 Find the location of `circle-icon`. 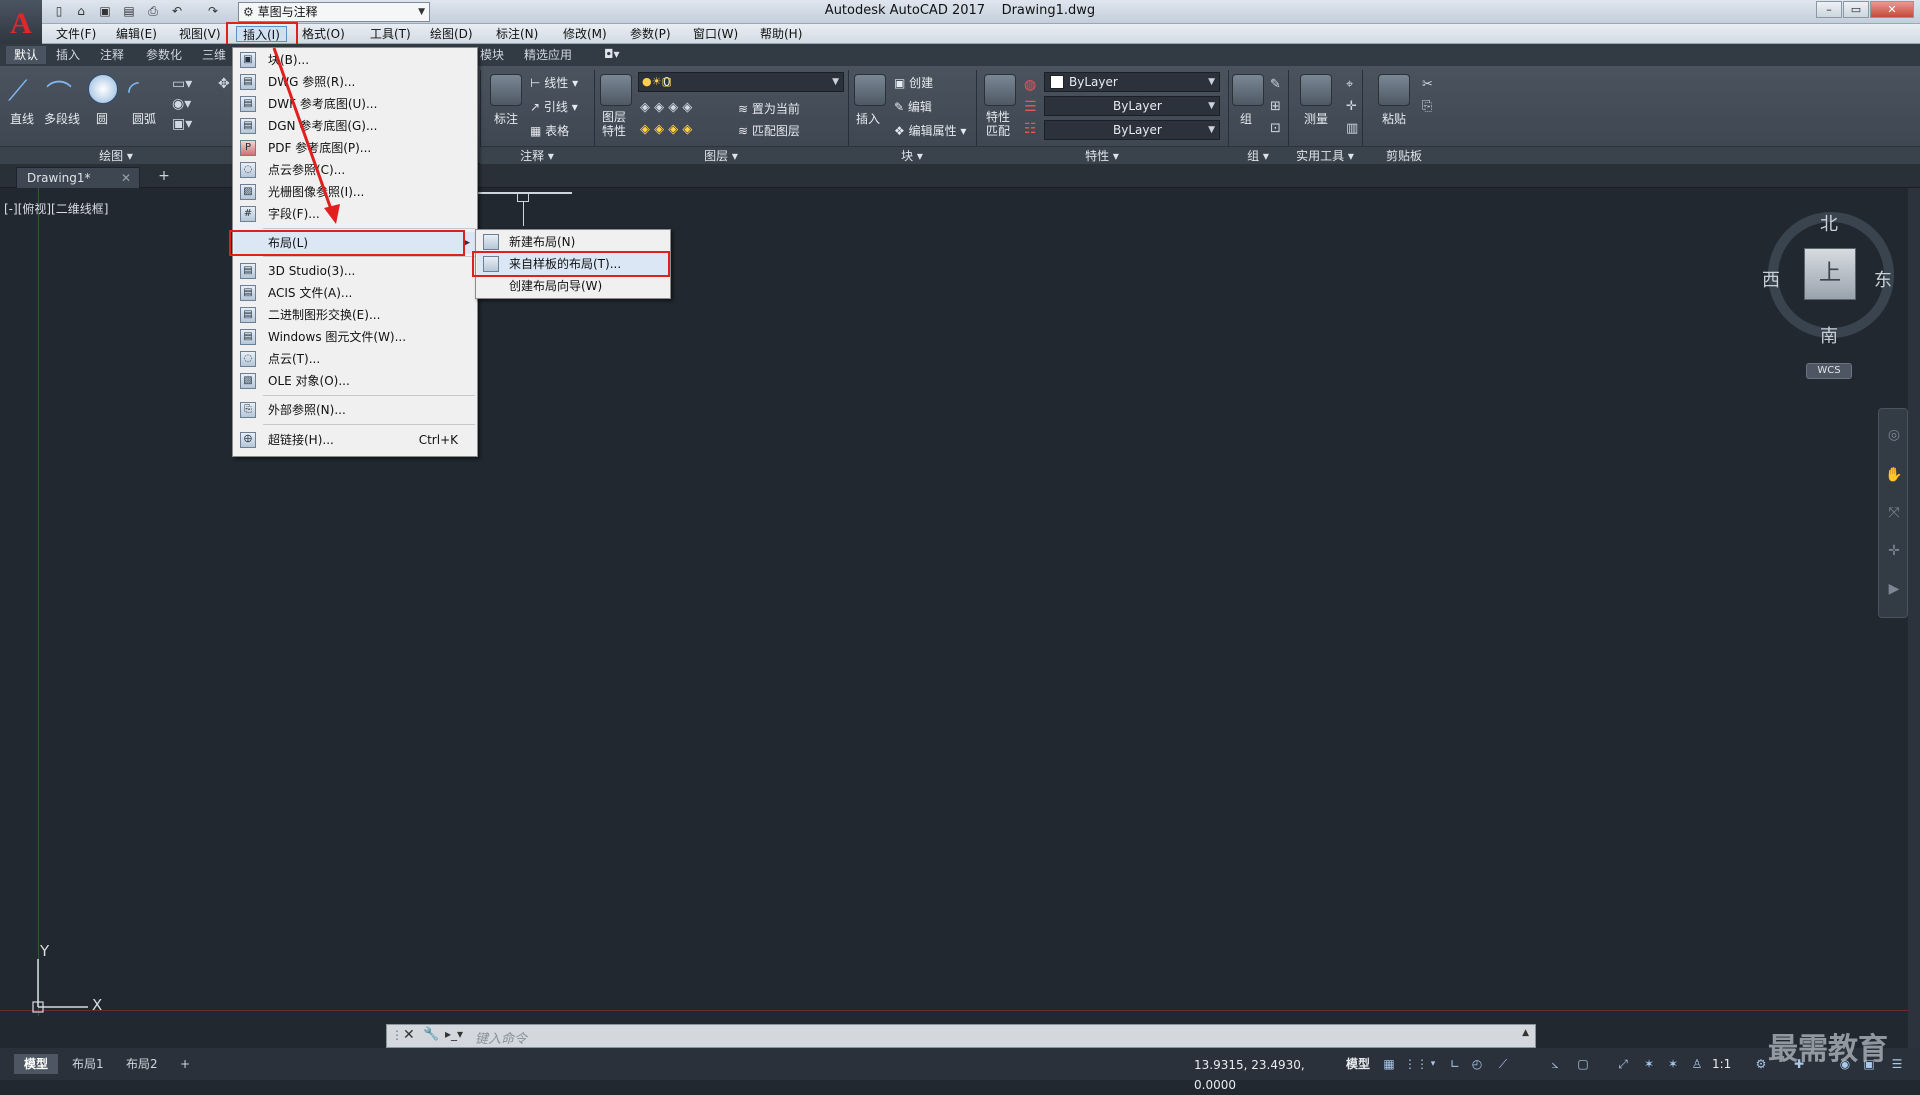

circle-icon is located at coordinates (103, 89).